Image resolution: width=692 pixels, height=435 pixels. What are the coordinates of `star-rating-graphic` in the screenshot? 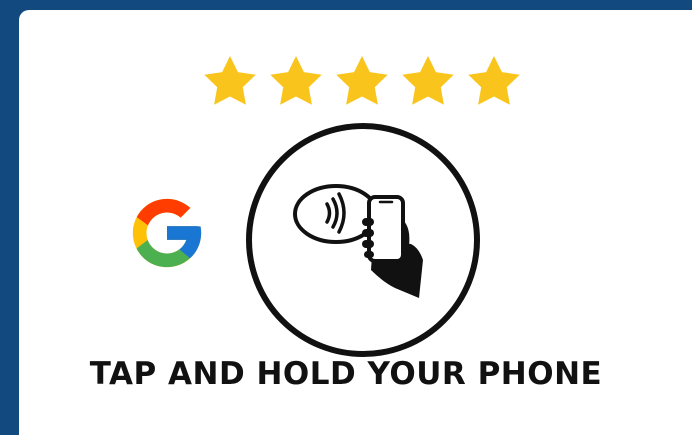 It's located at (362, 80).